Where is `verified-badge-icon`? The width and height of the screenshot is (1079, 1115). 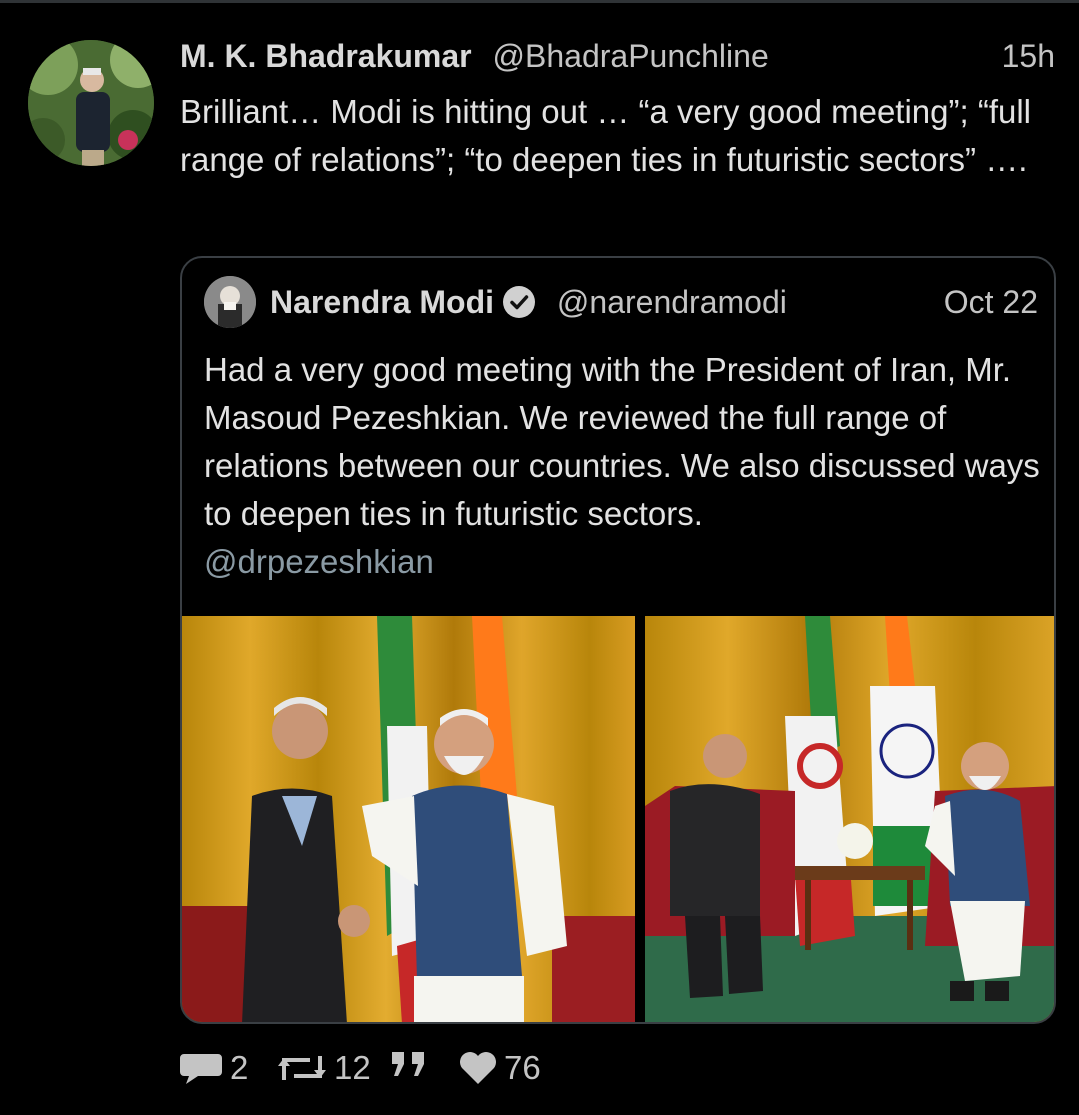 verified-badge-icon is located at coordinates (519, 302).